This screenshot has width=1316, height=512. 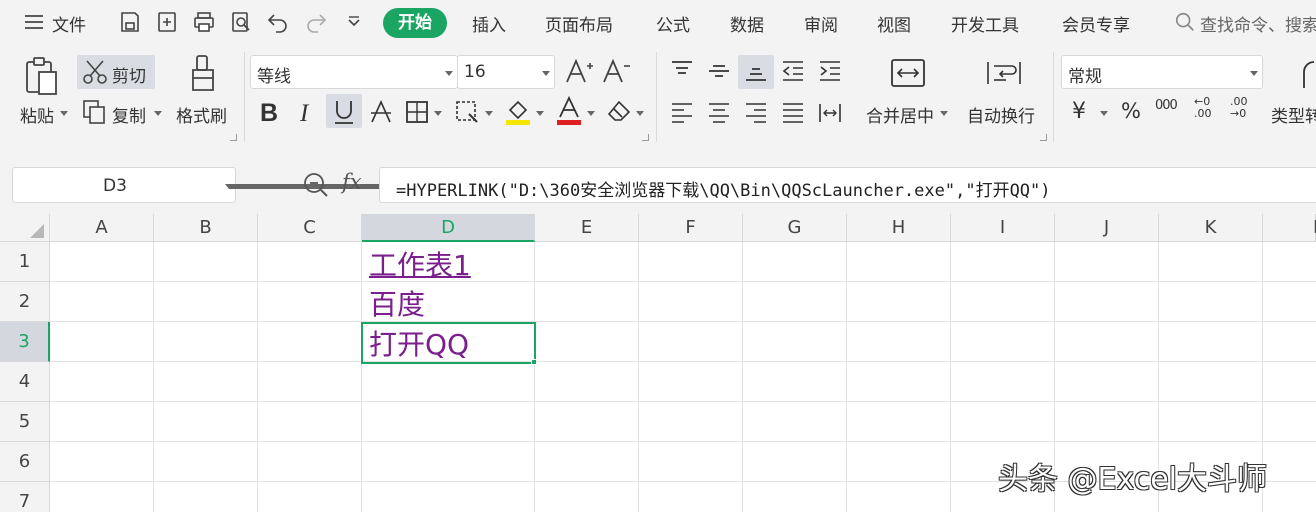 I want to click on decrease-decimal-button: .00 →0, so click(x=1243, y=108).